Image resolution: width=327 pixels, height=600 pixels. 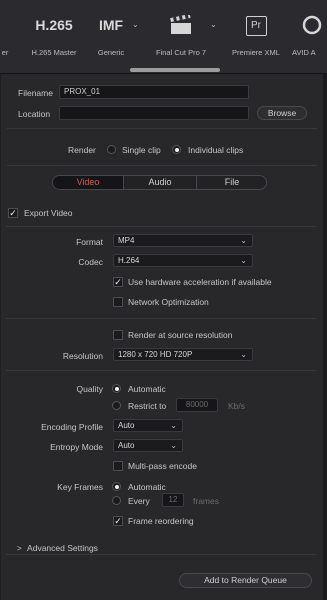 What do you see at coordinates (54, 25) in the screenshot?
I see `h265-icon: H.265` at bounding box center [54, 25].